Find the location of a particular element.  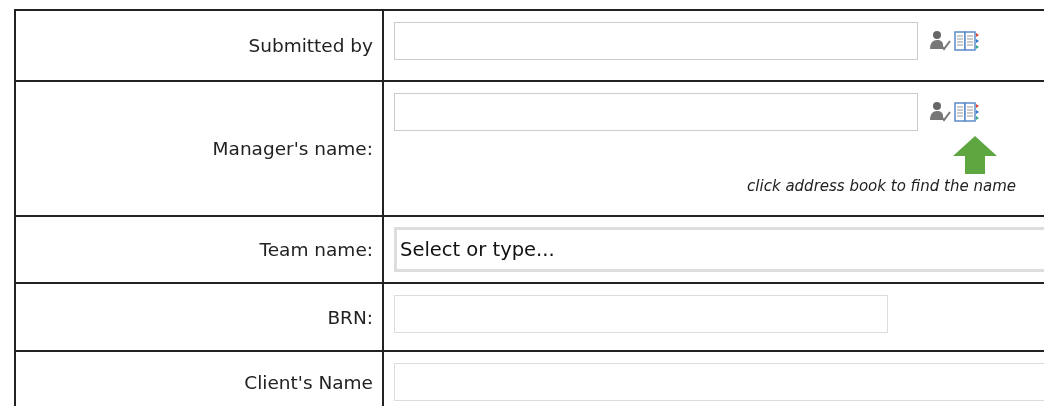

field-label: Client's Name is located at coordinates (308, 382).